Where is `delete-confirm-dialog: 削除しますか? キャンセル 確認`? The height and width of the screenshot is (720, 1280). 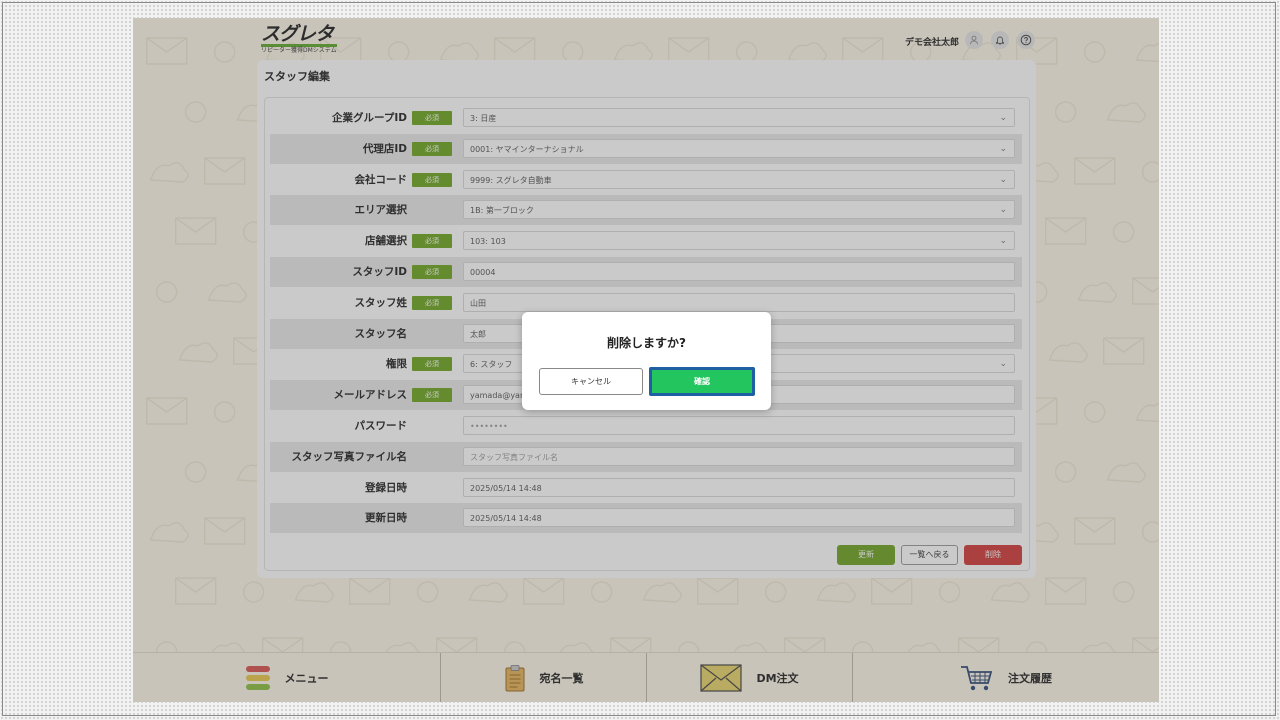 delete-confirm-dialog: 削除しますか? キャンセル 確認 is located at coordinates (646, 361).